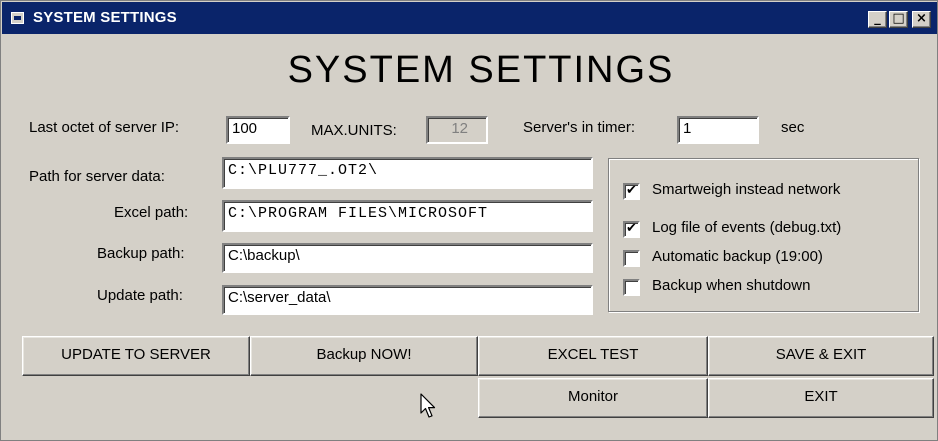  What do you see at coordinates (631, 229) in the screenshot?
I see `log-file-checkbox: ✔` at bounding box center [631, 229].